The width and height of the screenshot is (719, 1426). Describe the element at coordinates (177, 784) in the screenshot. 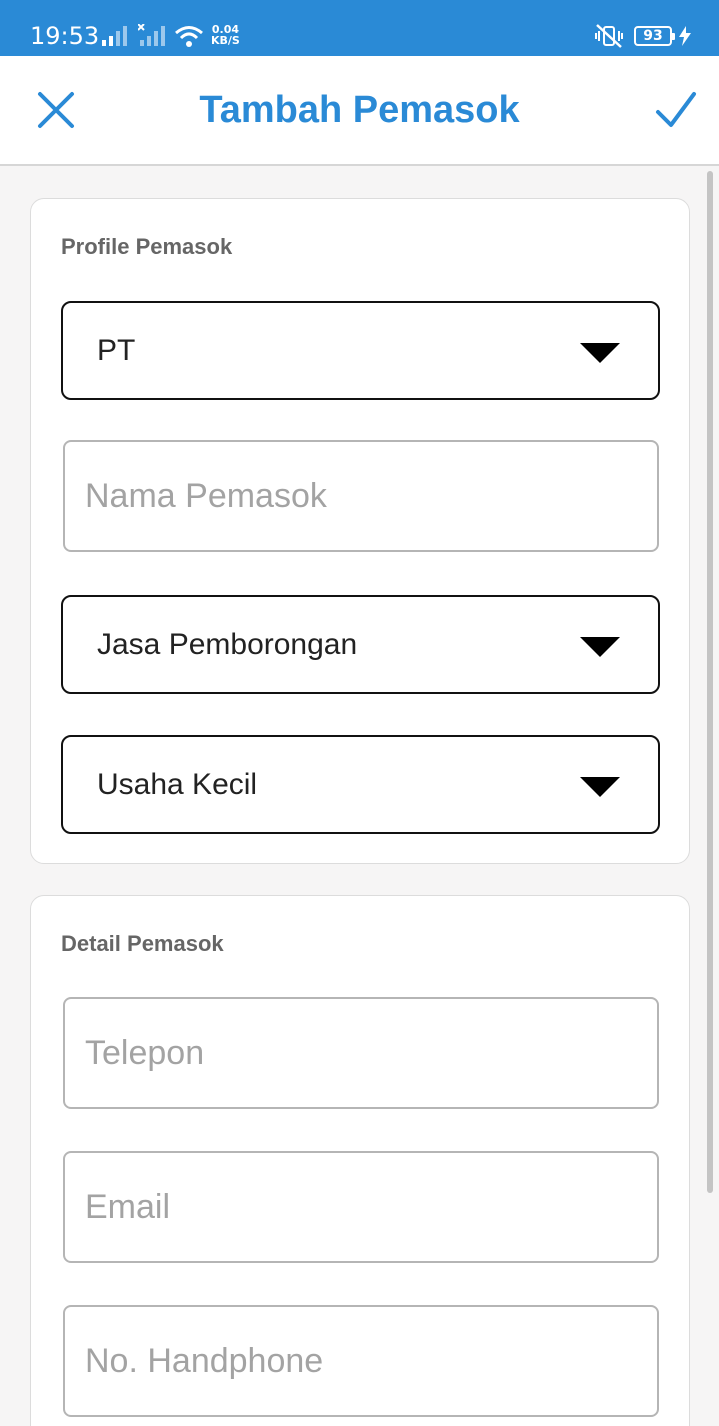

I see `business-scale-value: Usaha Kecil` at that location.